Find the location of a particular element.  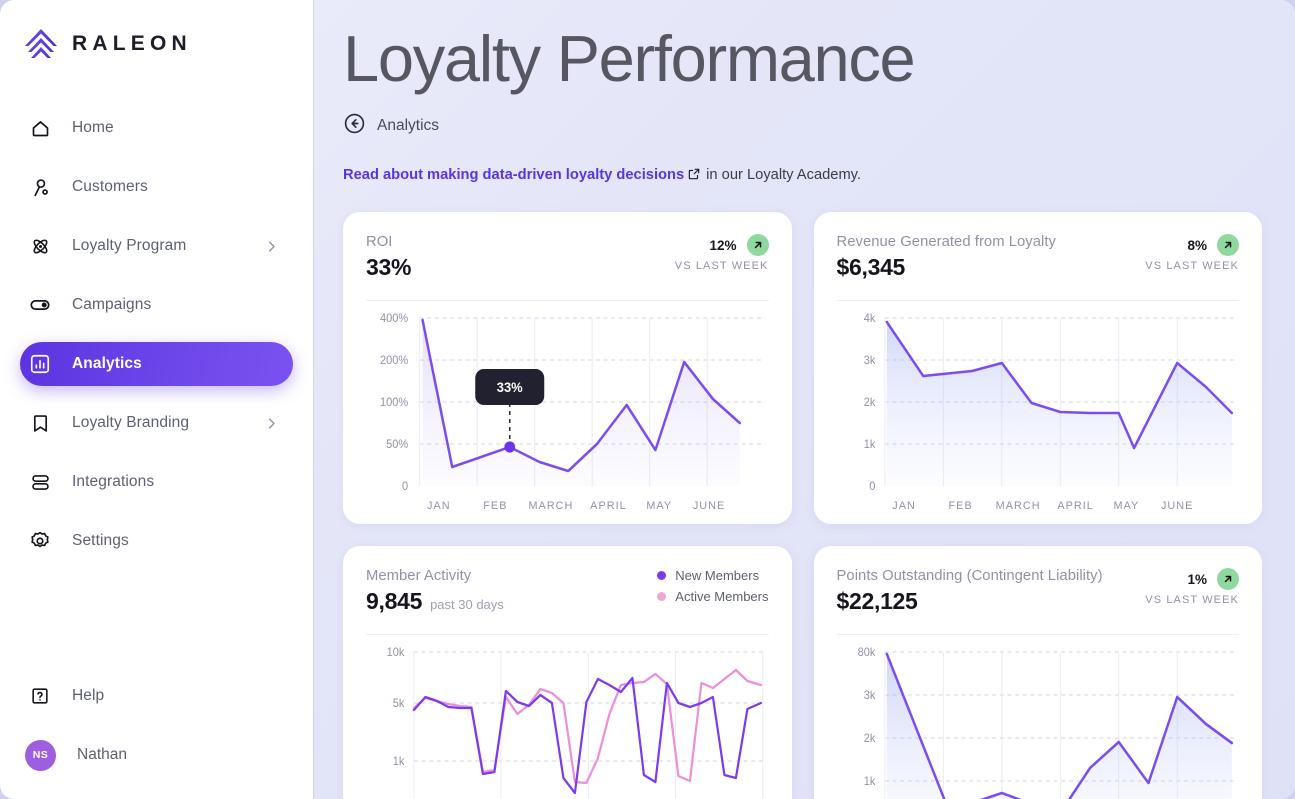

external-link-icon is located at coordinates (694, 176).